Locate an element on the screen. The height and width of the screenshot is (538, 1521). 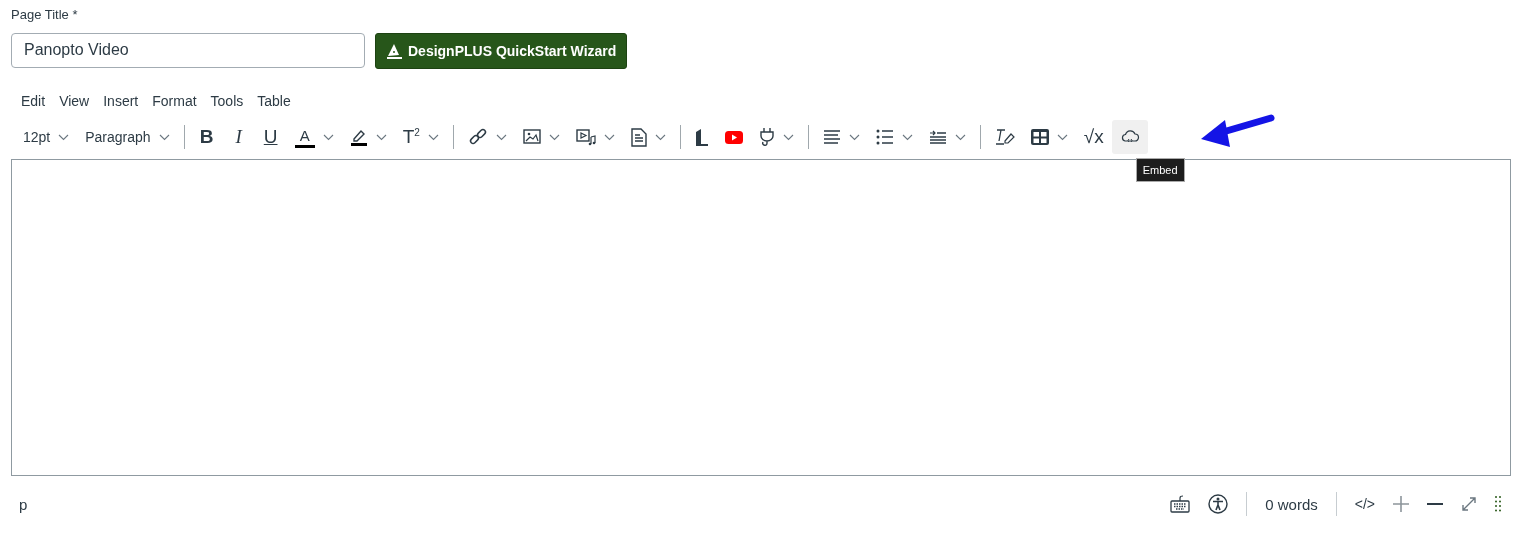
html-editor-button: </> is located at coordinates (1364, 504).